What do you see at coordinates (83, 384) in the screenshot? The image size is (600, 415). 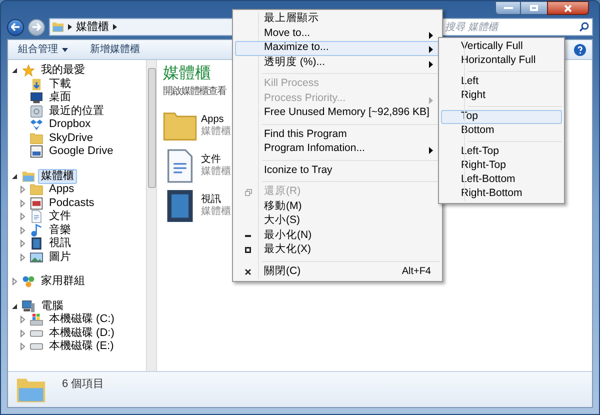 I see `item-count: 6 個項目` at bounding box center [83, 384].